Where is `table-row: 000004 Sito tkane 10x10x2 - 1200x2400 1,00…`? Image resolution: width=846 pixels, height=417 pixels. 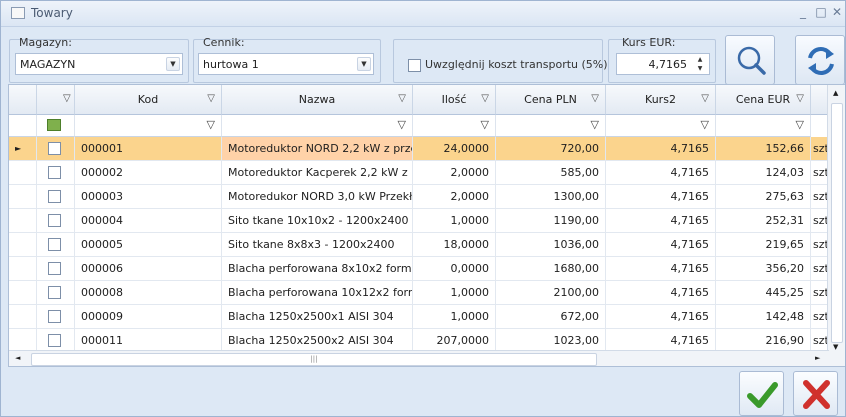
table-row: 000004 Sito tkane 10x10x2 - 1200x2400 1,00… is located at coordinates (419, 221).